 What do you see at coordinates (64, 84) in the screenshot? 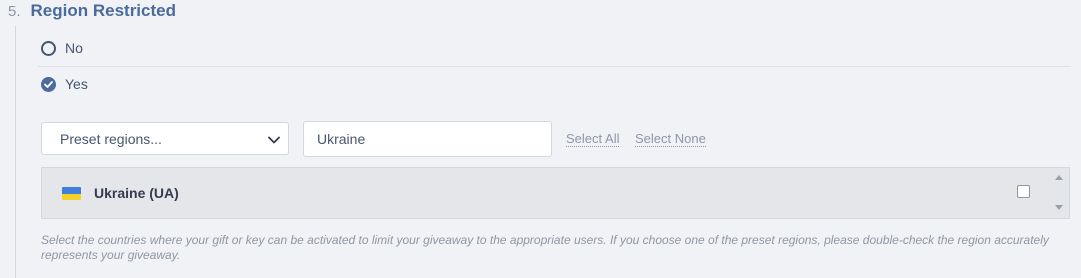
I see `option-yes: Yes` at bounding box center [64, 84].